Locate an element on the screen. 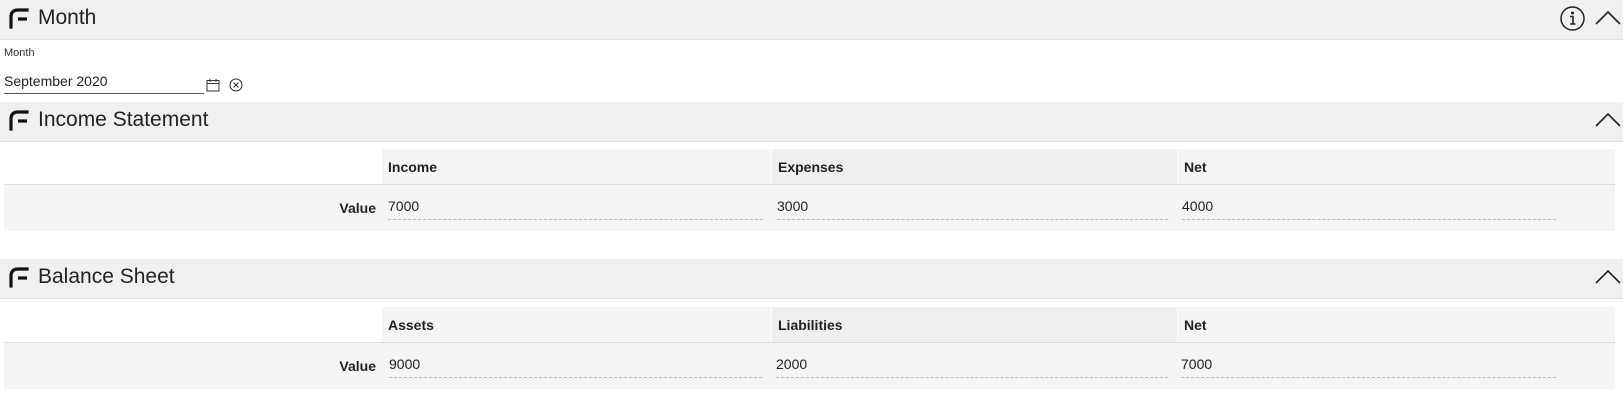  month-input is located at coordinates (104, 81).